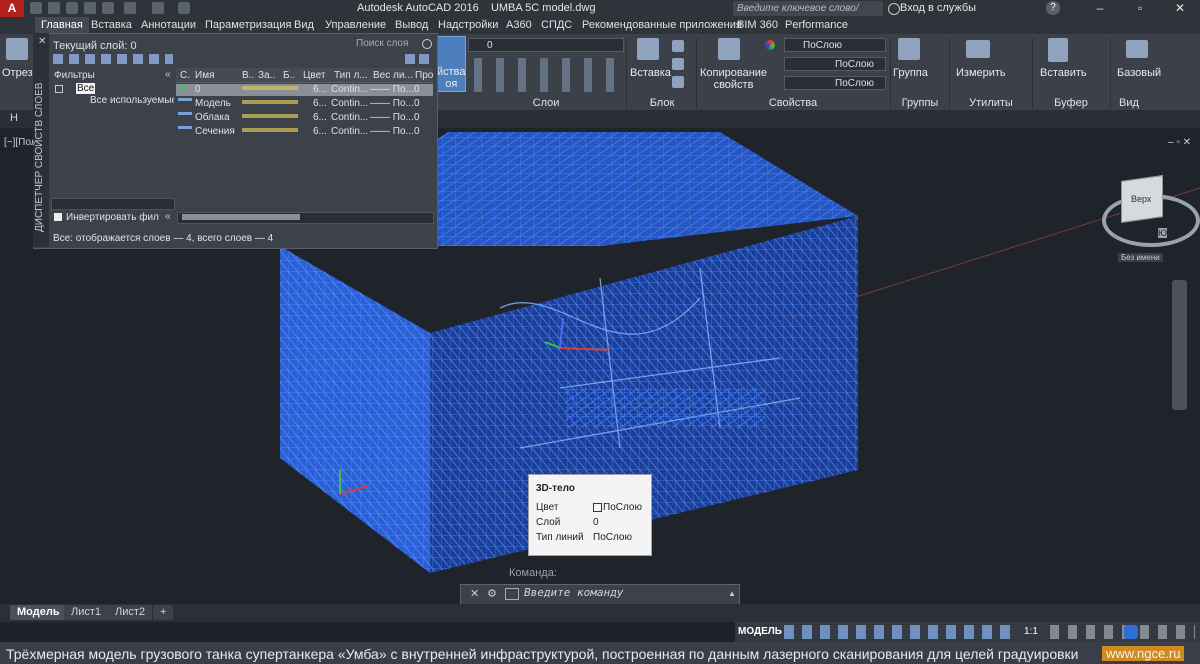 The height and width of the screenshot is (664, 1200). Describe the element at coordinates (1131, 632) in the screenshot. I see `isolate-objects-icon` at that location.